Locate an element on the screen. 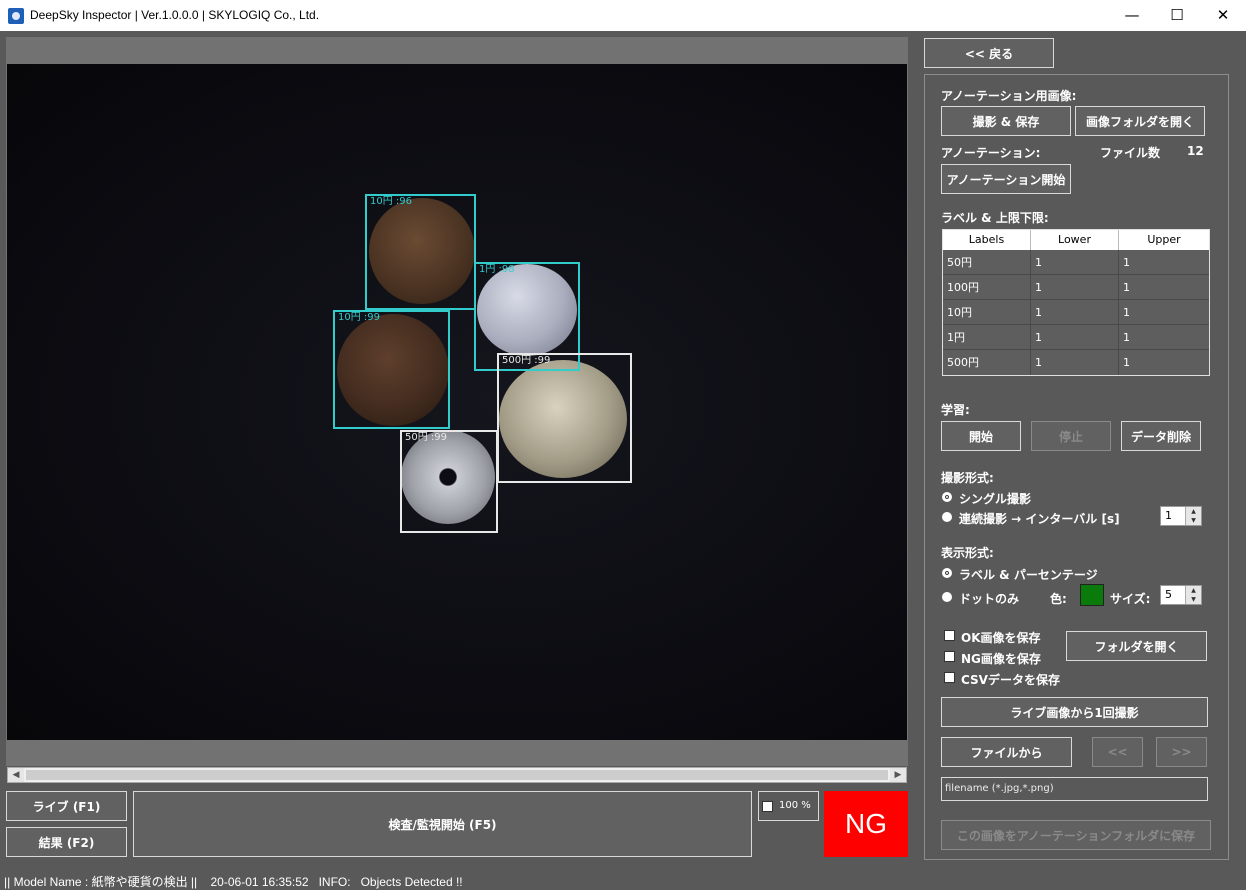  table-header: Labels Lower Upper is located at coordinates (1076, 240).